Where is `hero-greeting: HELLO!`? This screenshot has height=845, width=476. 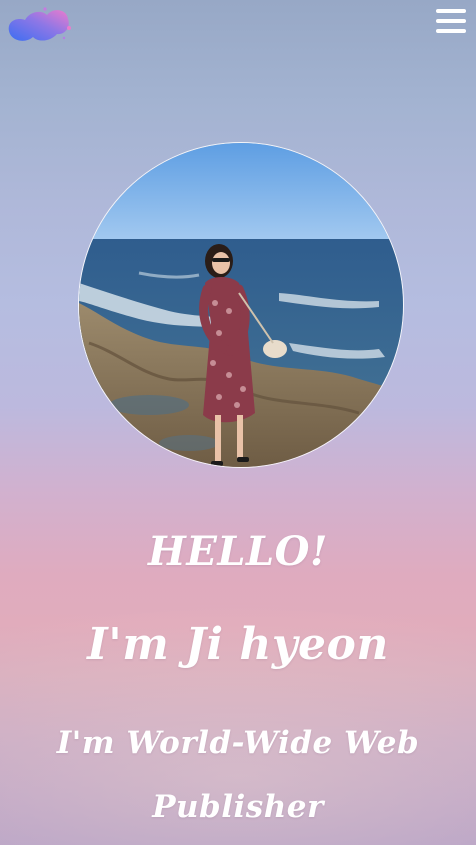 hero-greeting: HELLO! is located at coordinates (238, 551).